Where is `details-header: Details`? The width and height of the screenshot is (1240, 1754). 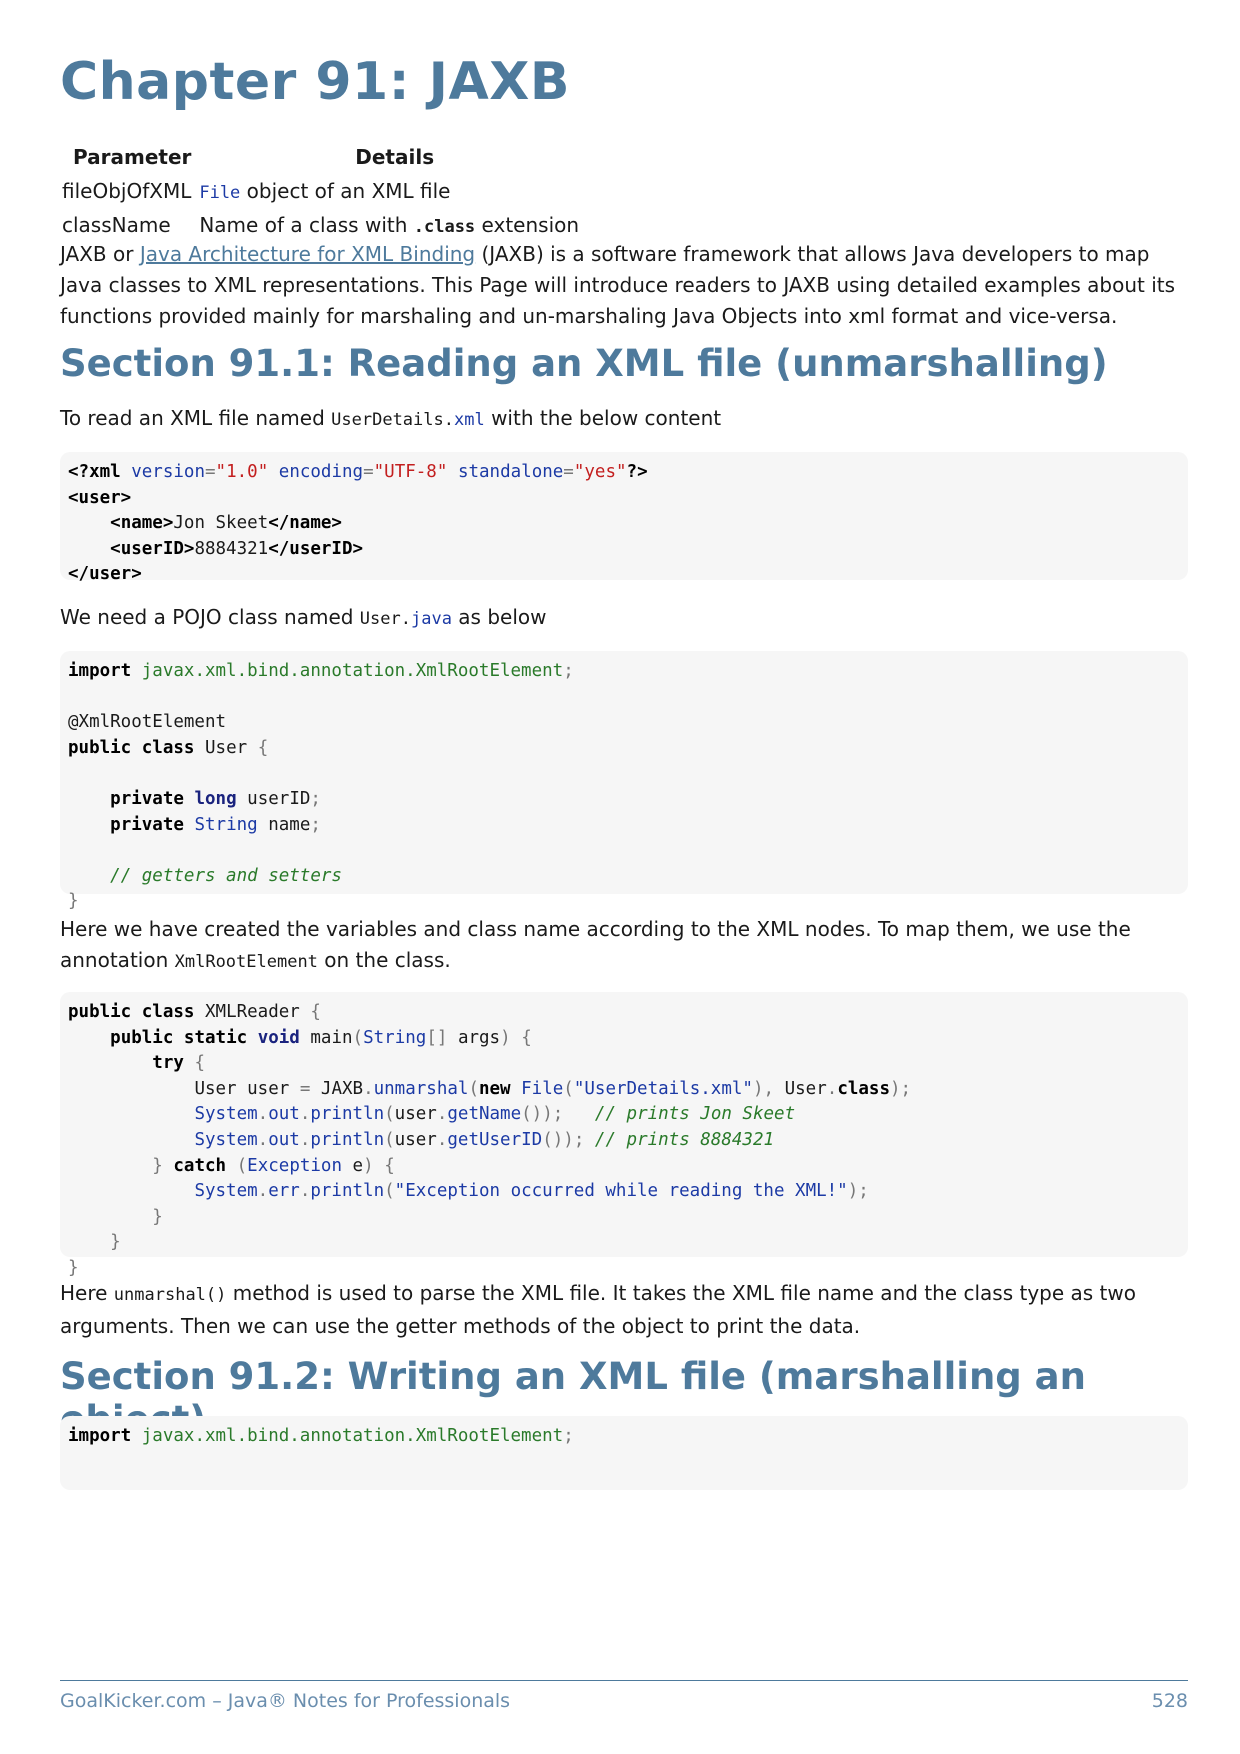
details-header: Details is located at coordinates (395, 157).